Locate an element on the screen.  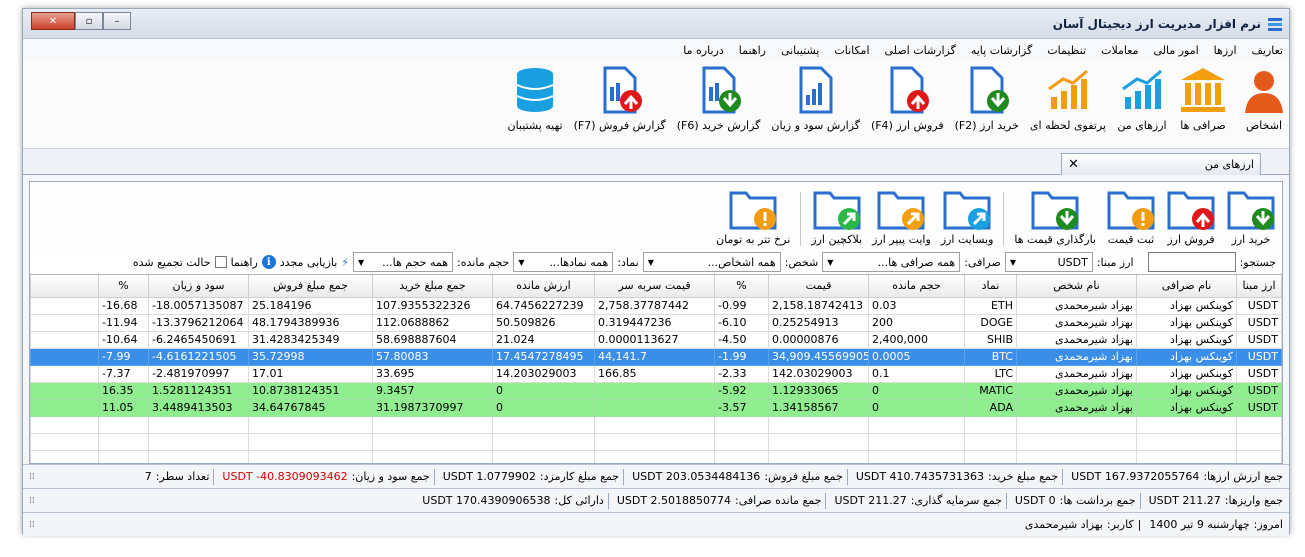
persons-button: اشخاص is located at coordinates (1264, 98).